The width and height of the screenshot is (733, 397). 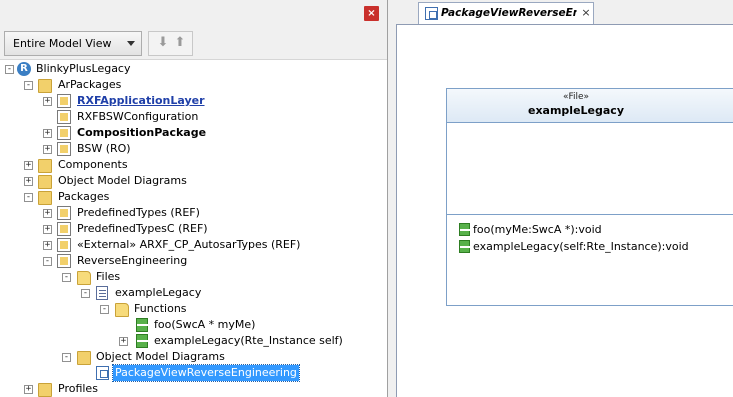 What do you see at coordinates (163, 43) in the screenshot?
I see `move-down-icon: ⬇` at bounding box center [163, 43].